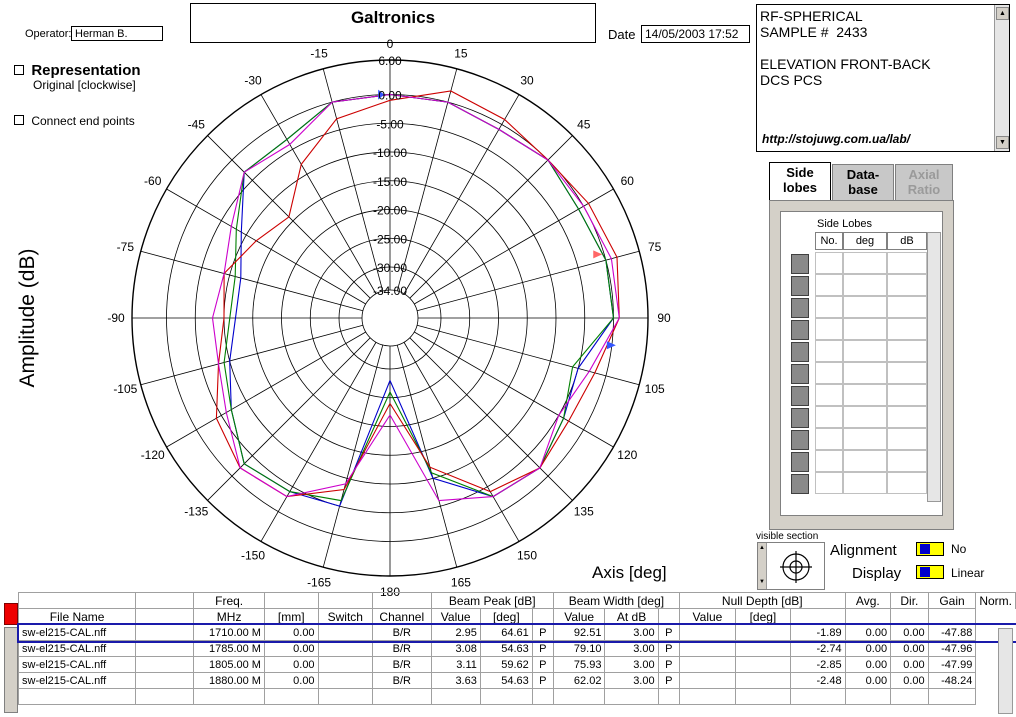 The height and width of the screenshot is (717, 1016). Describe the element at coordinates (817, 648) in the screenshot. I see `table-cell: -2.74` at that location.